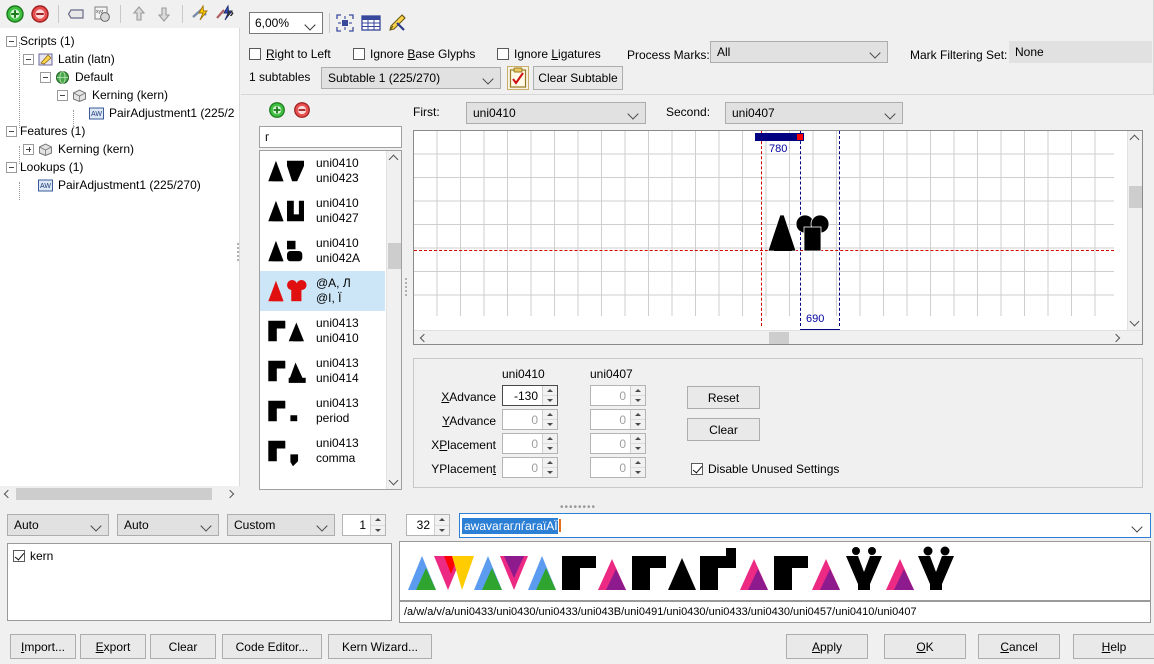 The image size is (1154, 664). Describe the element at coordinates (578, 78) in the screenshot. I see `clear-subtable-button: Clear Subtable` at that location.